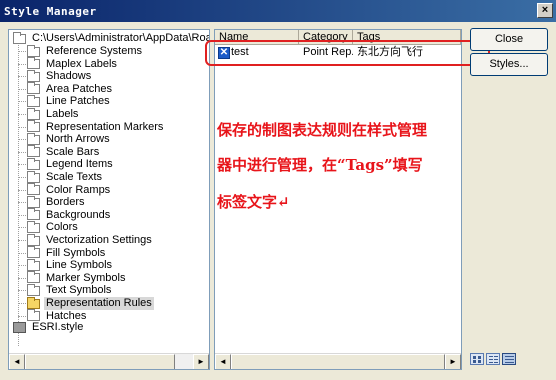  I want to click on tree-item-label: Backgrounds, so click(78, 214).